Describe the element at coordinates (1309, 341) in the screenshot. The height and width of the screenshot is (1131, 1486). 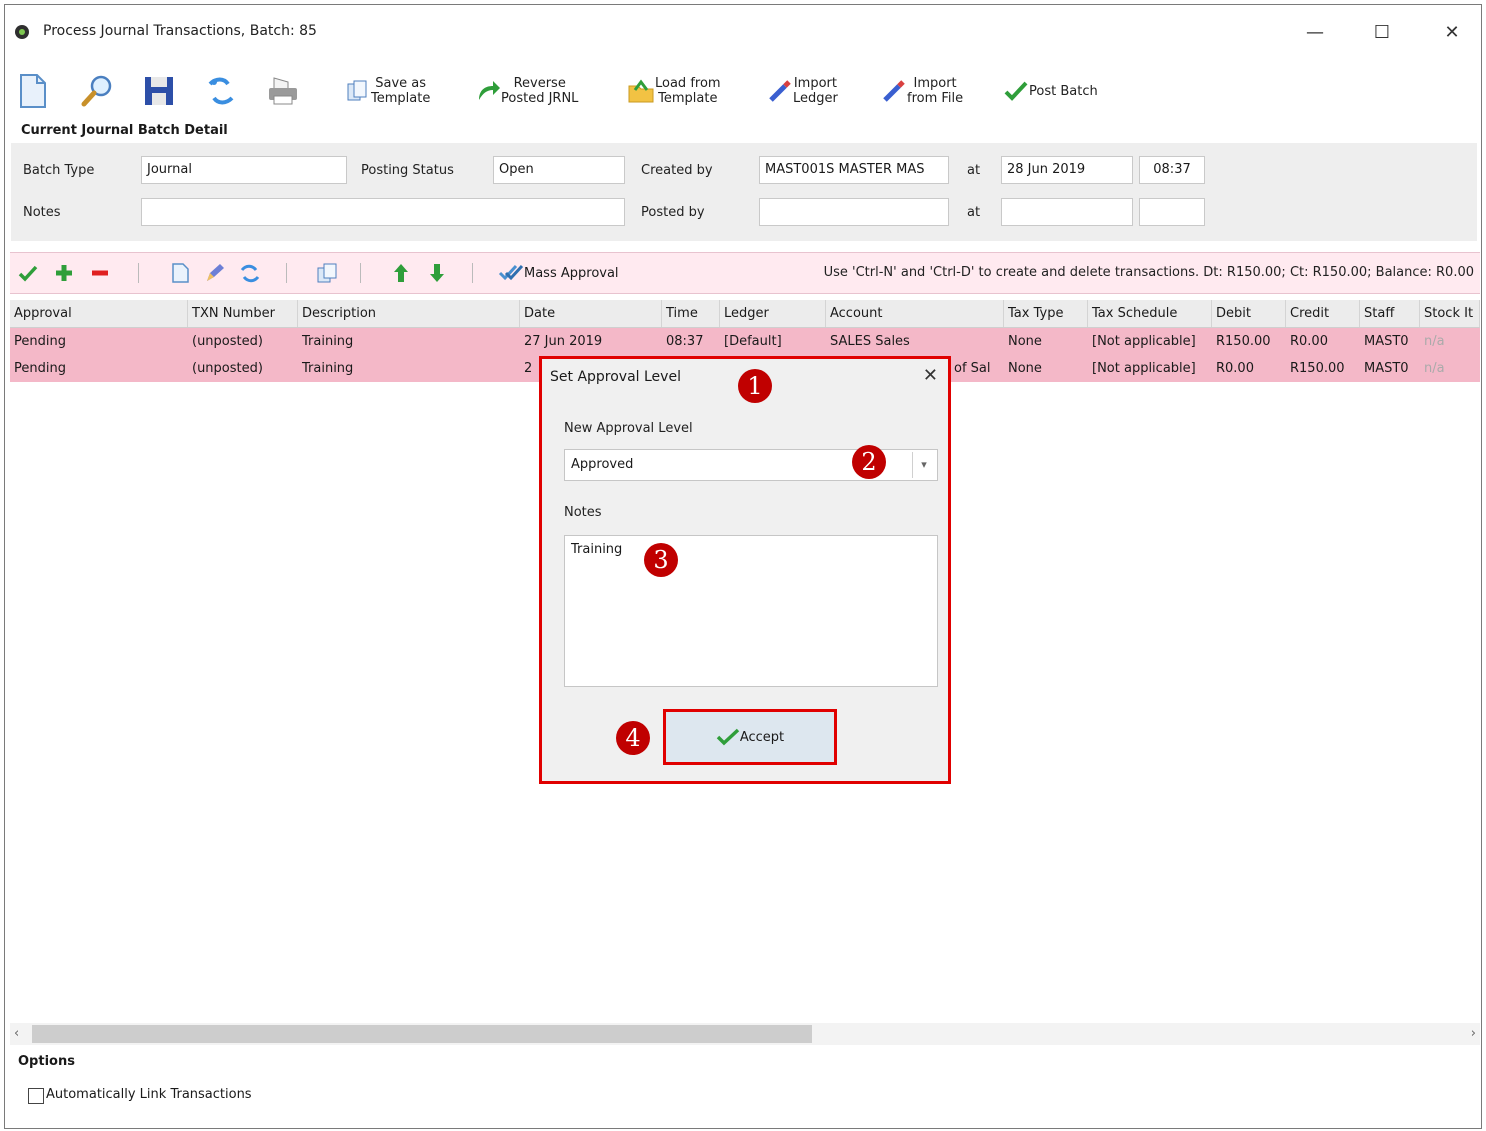
I see `cell-credit: R0.00` at that location.